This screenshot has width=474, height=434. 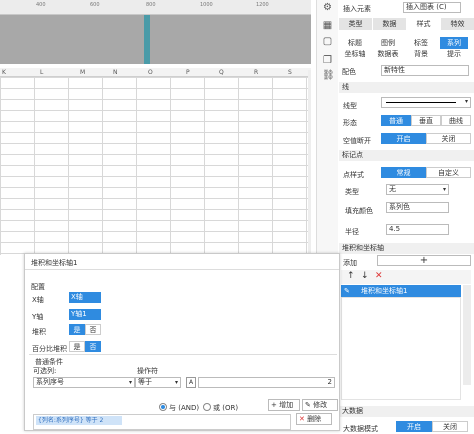 What do you see at coordinates (115, 72) in the screenshot?
I see `column-header: N` at bounding box center [115, 72].